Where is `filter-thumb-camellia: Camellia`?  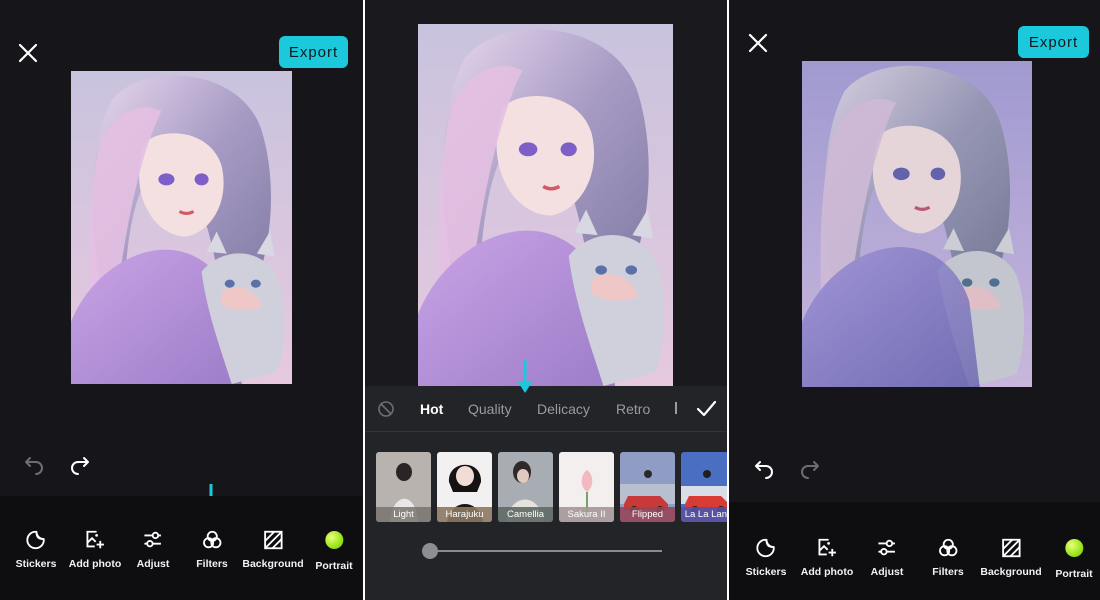
filter-thumb-camellia: Camellia is located at coordinates (525, 487).